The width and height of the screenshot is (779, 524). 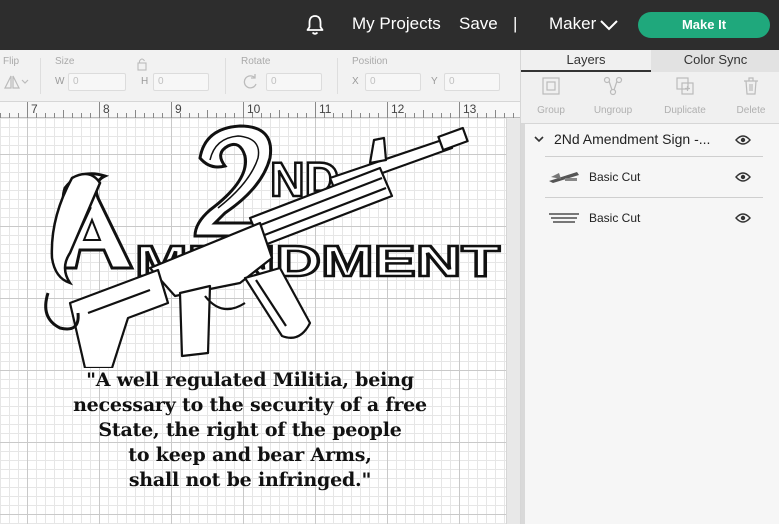 I want to click on delete-label: Delete, so click(x=751, y=110).